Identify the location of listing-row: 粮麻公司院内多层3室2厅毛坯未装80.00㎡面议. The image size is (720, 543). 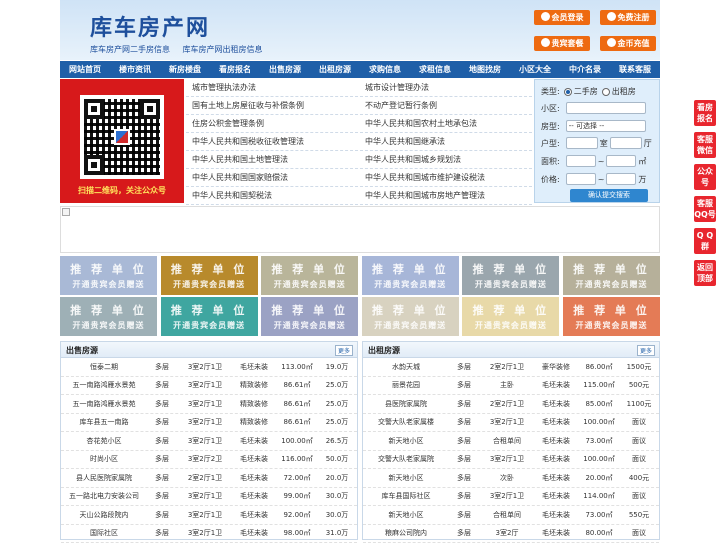
(511, 534).